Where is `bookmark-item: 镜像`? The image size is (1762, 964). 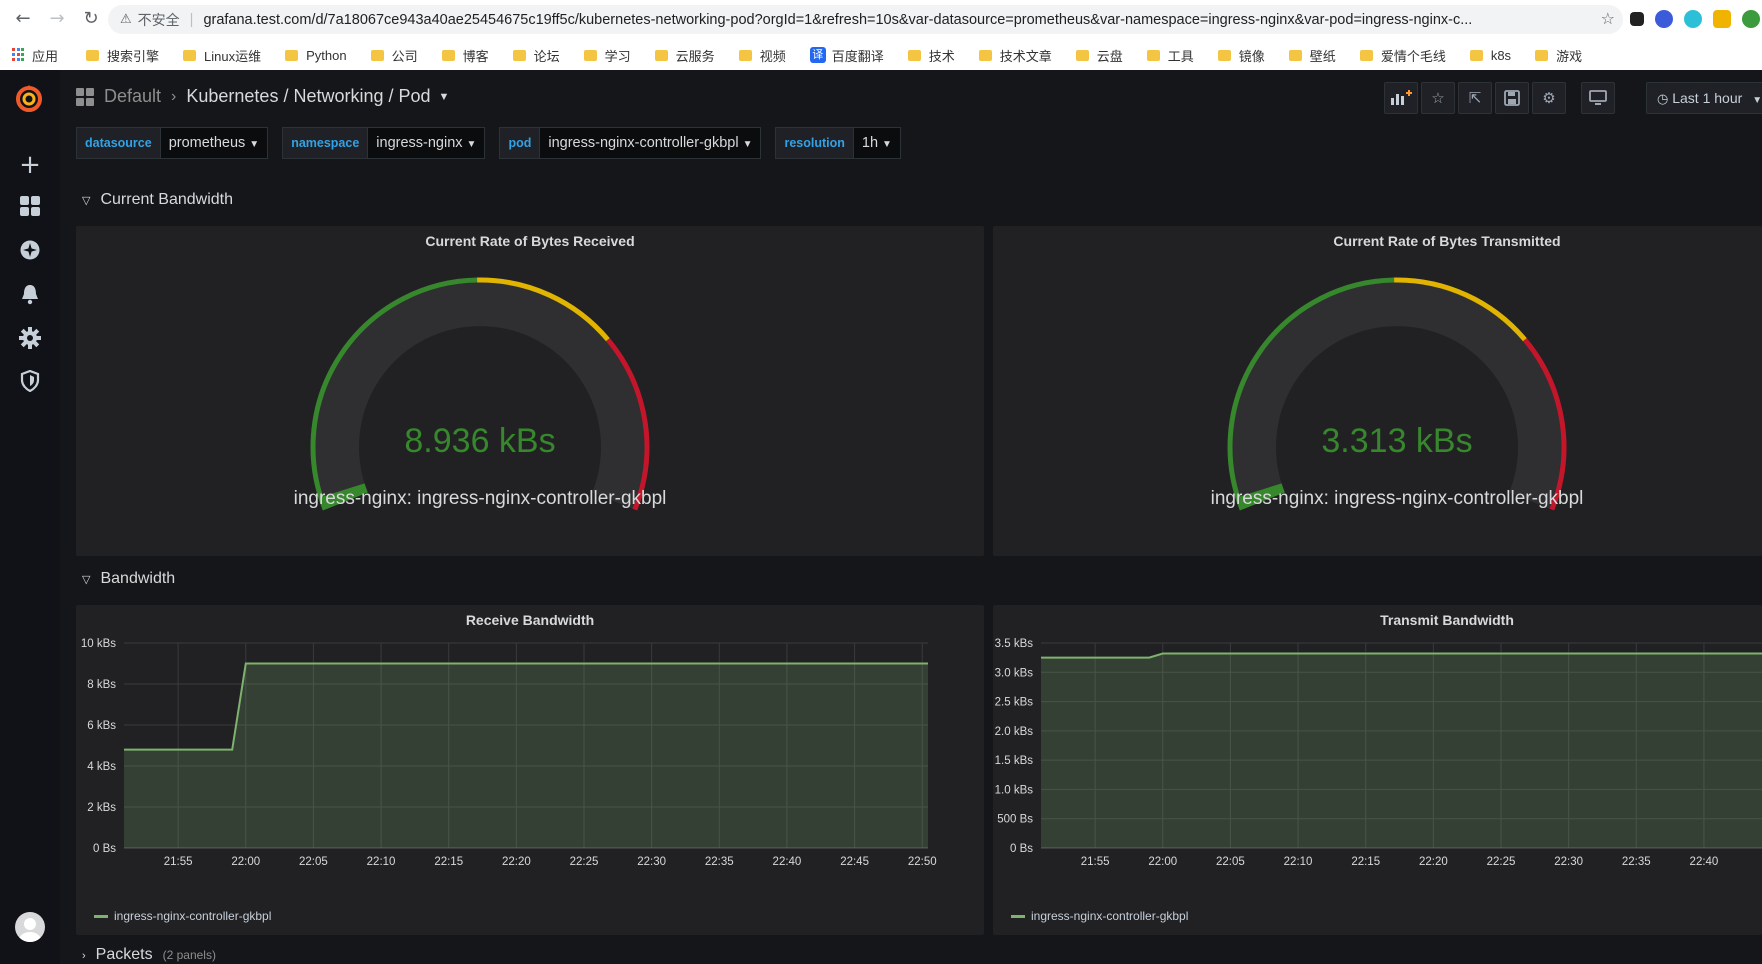
bookmark-item: 镜像 is located at coordinates (1241, 55).